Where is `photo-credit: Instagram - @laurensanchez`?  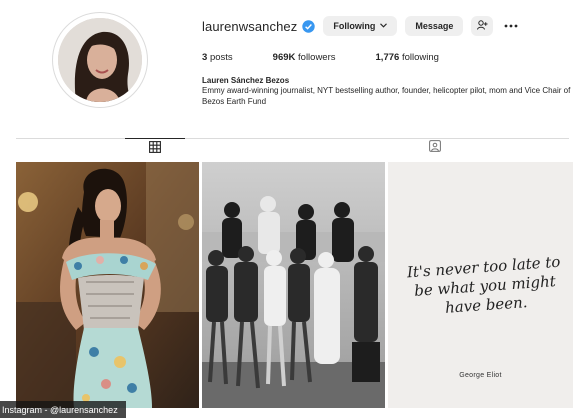 photo-credit: Instagram - @laurensanchez is located at coordinates (63, 409).